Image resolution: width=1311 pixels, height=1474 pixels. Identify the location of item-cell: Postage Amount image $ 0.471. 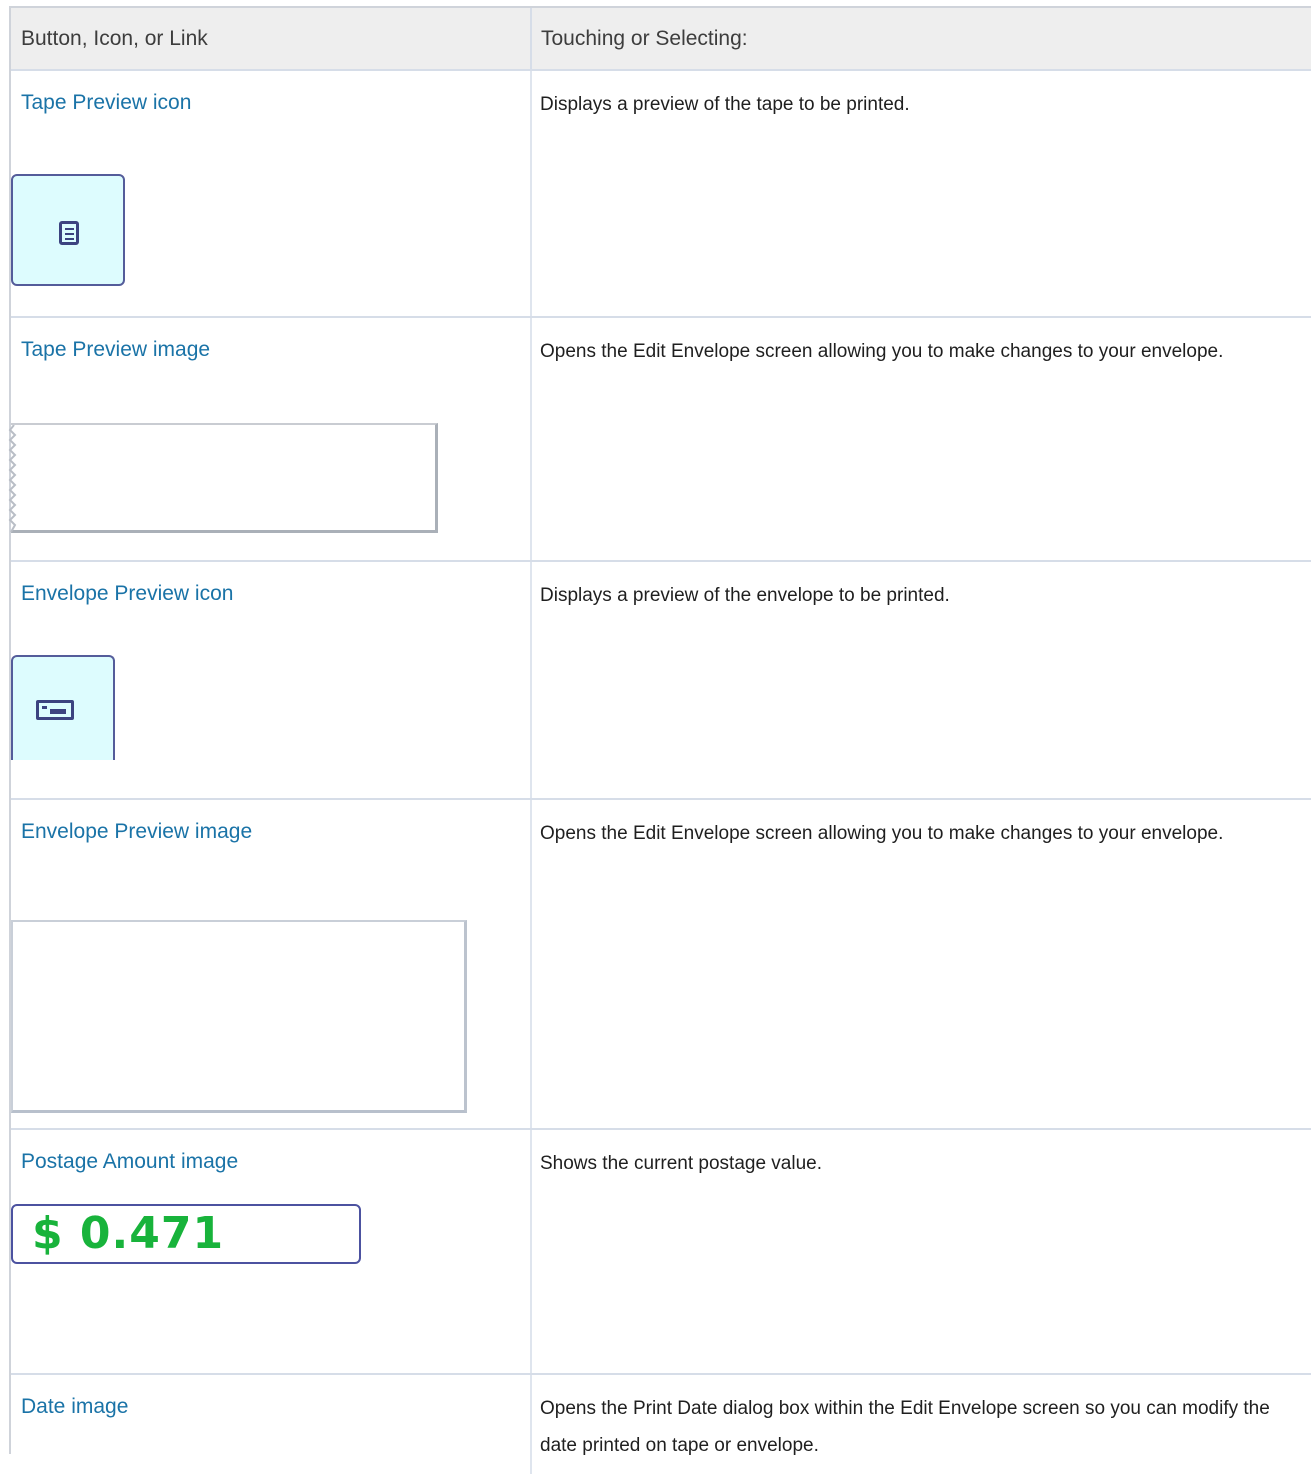
(271, 1252).